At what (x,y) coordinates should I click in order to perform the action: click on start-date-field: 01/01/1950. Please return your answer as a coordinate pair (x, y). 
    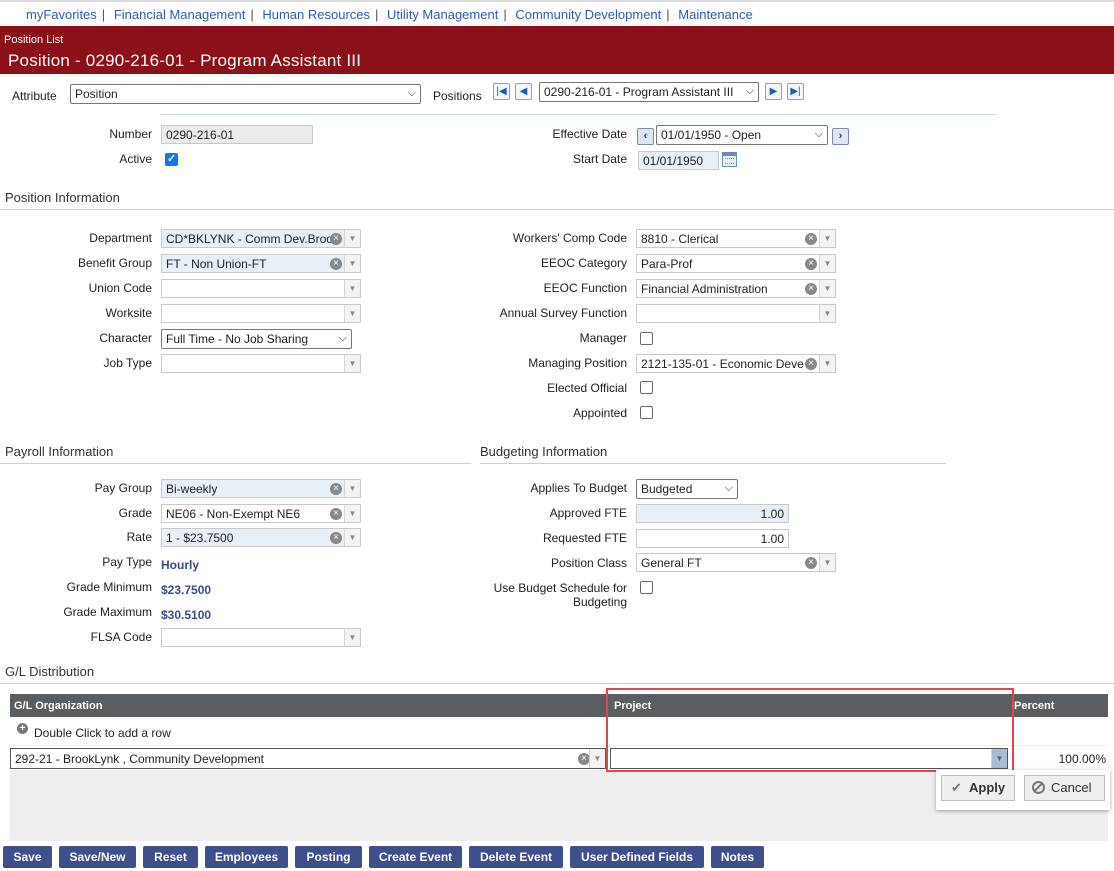
    Looking at the image, I should click on (678, 160).